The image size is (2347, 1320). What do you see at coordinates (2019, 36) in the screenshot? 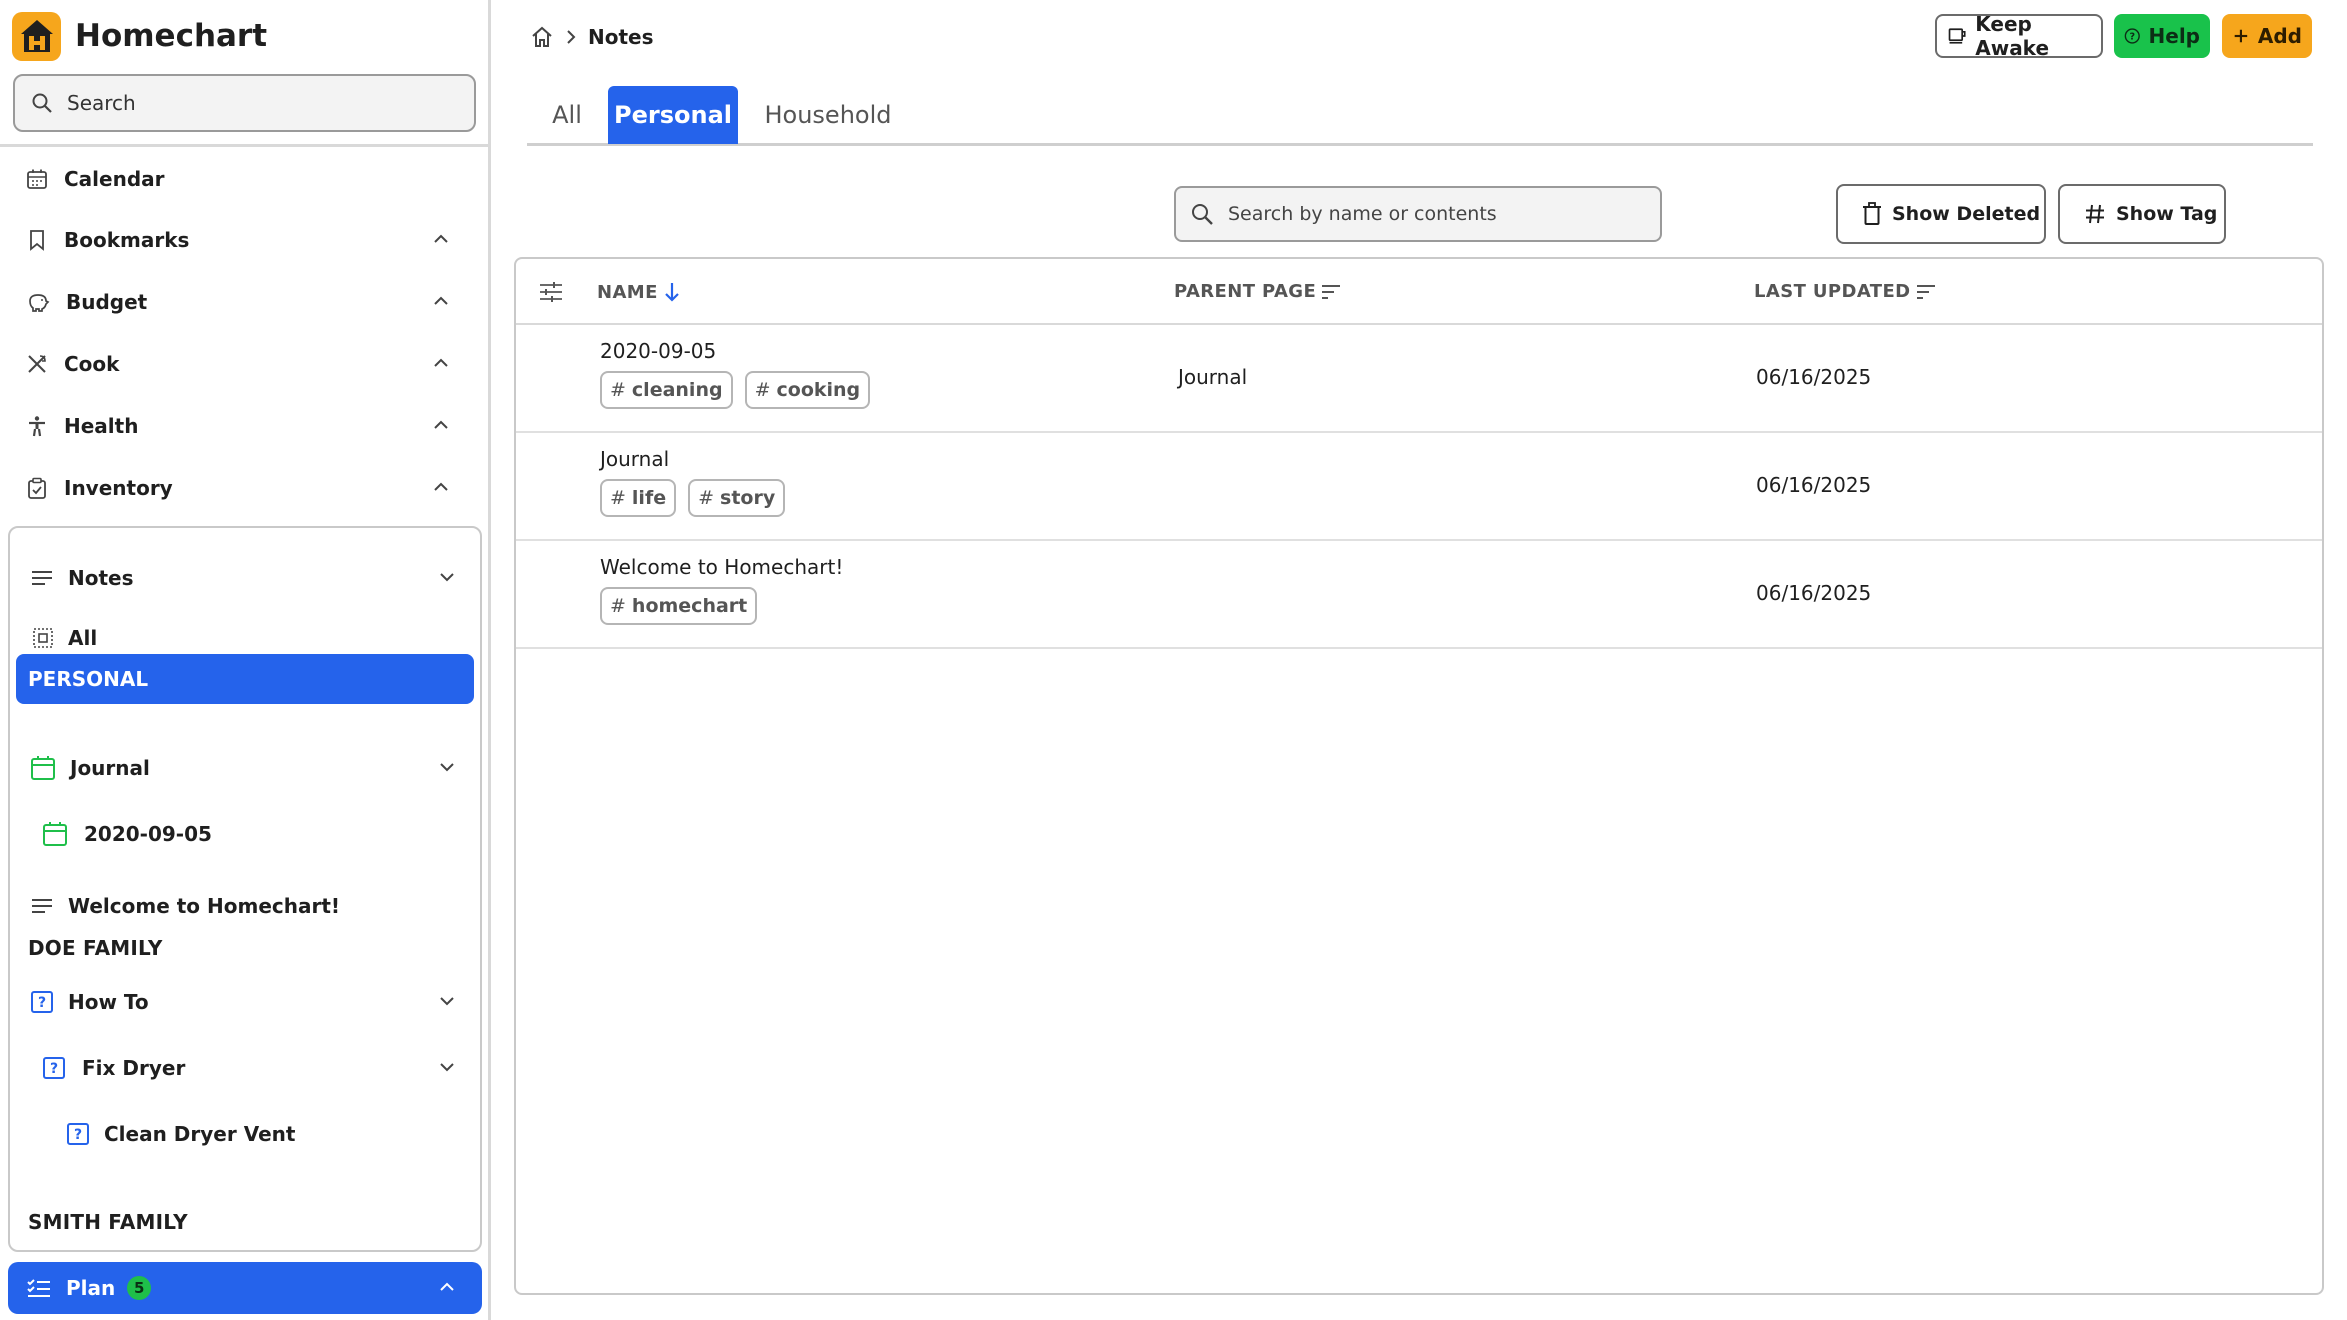
I see `keep-awake-button: Keep Awake` at bounding box center [2019, 36].